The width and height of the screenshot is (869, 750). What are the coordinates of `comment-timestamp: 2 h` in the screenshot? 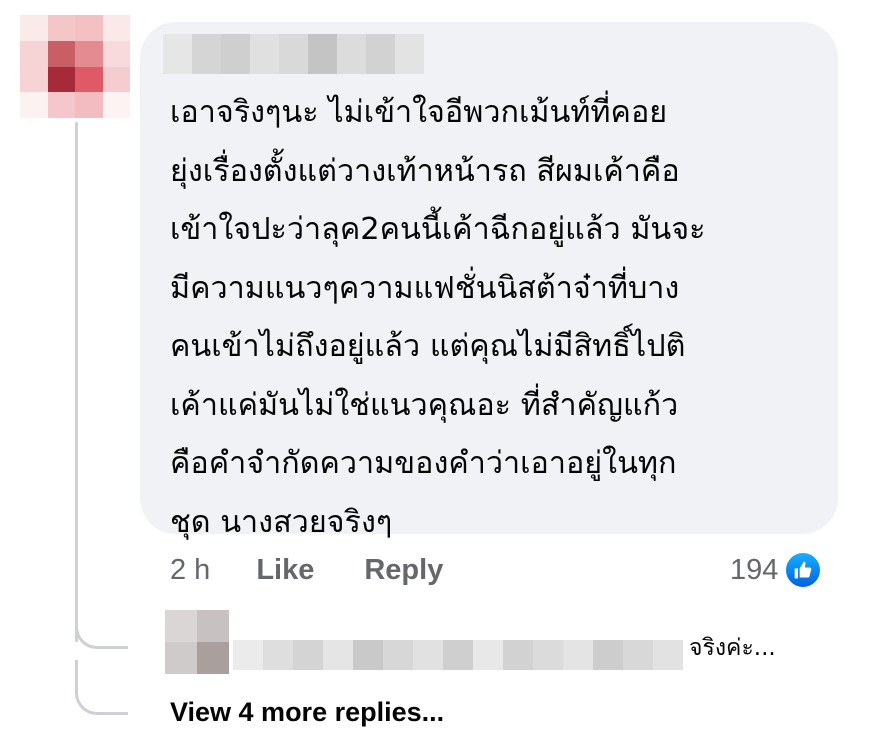 It's located at (190, 570).